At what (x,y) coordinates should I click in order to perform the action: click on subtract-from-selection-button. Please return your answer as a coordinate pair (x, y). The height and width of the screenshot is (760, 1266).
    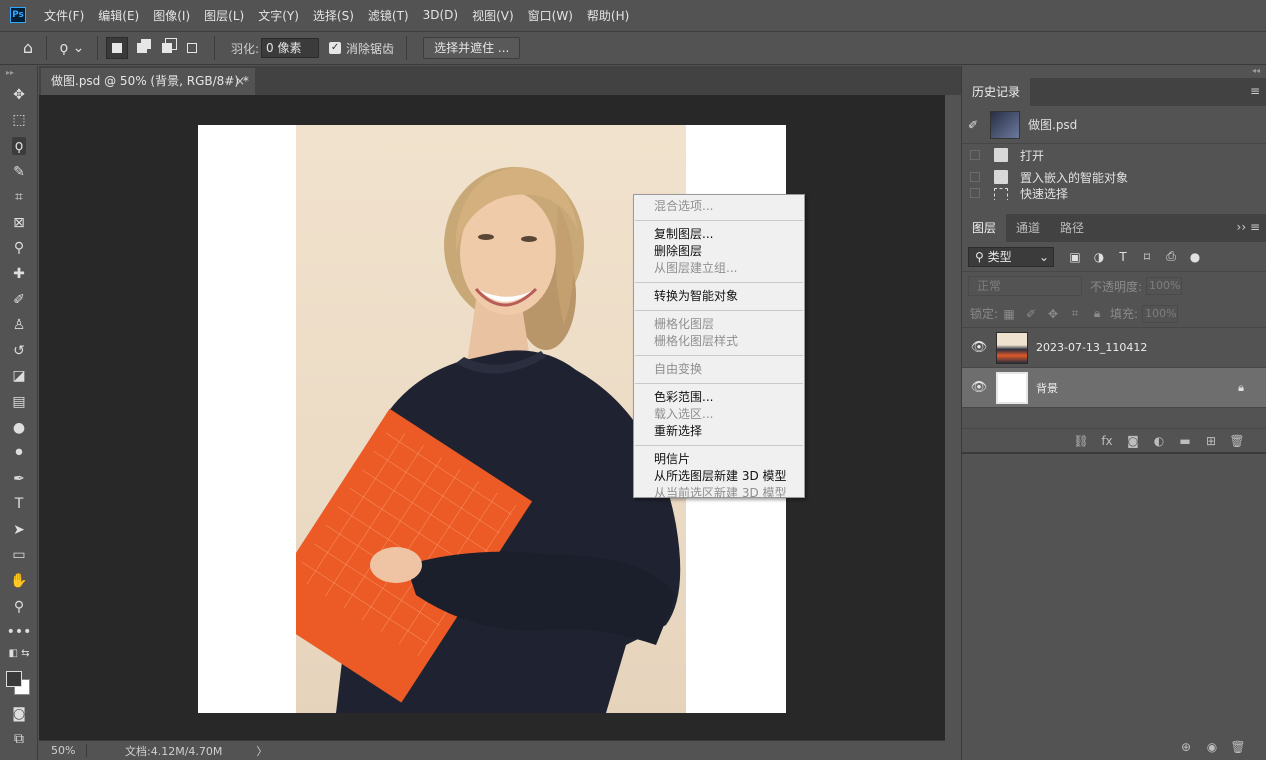
    Looking at the image, I should click on (167, 48).